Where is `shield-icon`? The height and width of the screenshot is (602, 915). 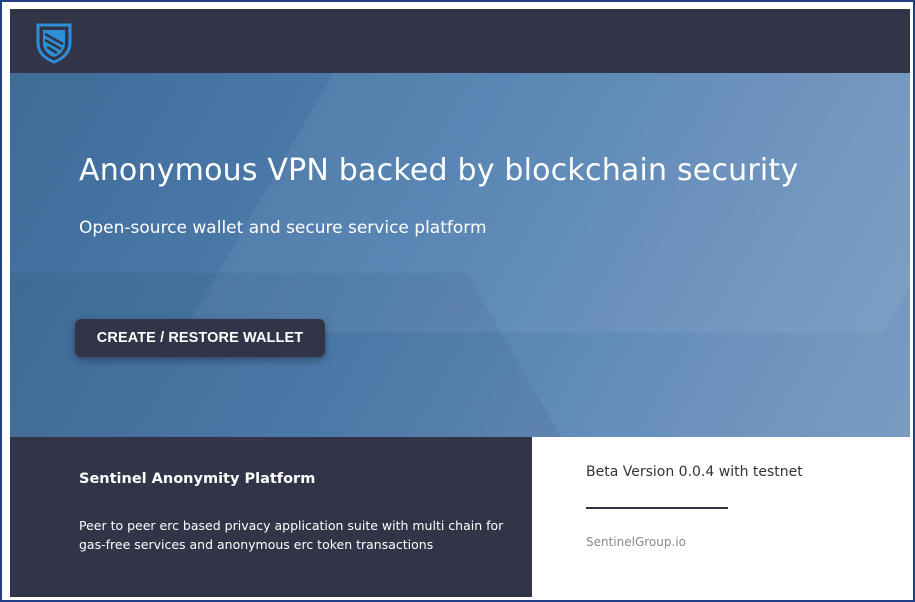 shield-icon is located at coordinates (54, 43).